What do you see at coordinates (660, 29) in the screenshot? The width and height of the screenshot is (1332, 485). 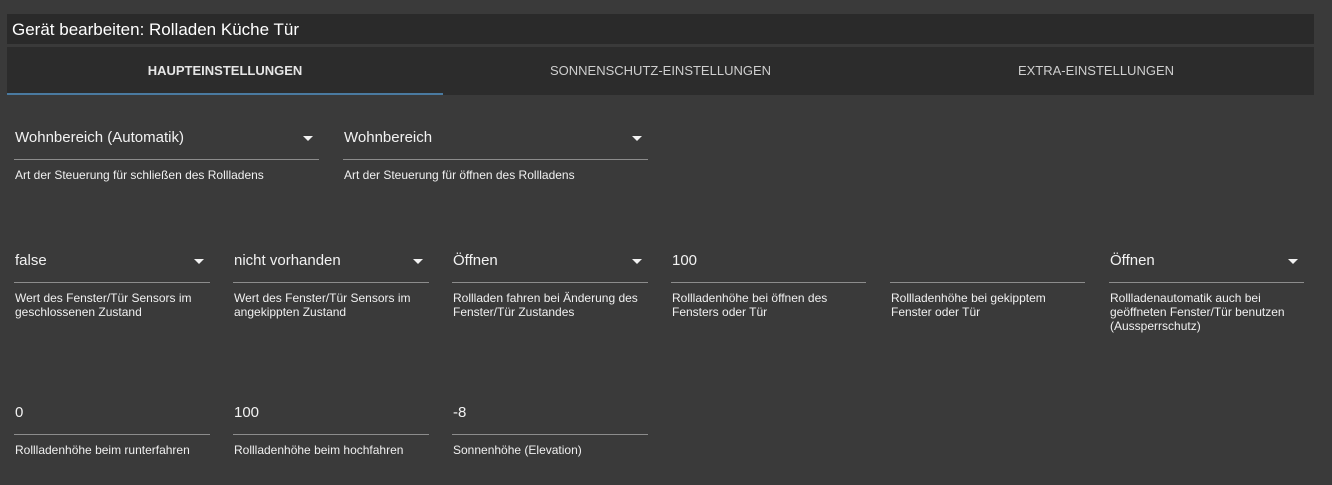 I see `dialog-title-bar: Gerät bearbeiten: Rolladen Küche Tür` at bounding box center [660, 29].